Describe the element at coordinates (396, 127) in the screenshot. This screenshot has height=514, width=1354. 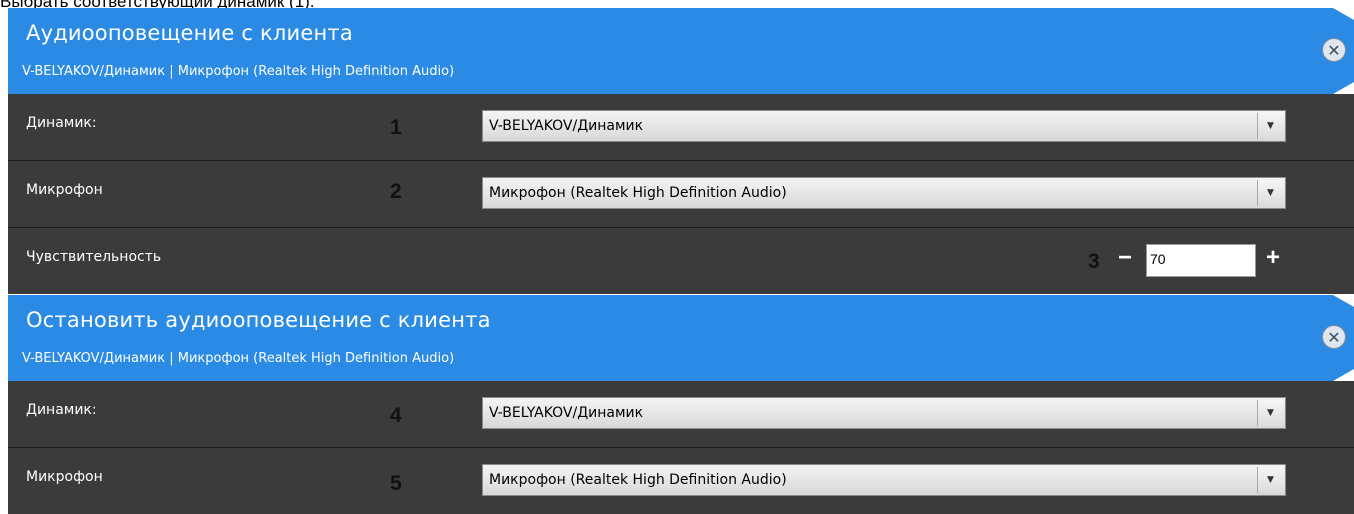
I see `marker-1: 1` at that location.